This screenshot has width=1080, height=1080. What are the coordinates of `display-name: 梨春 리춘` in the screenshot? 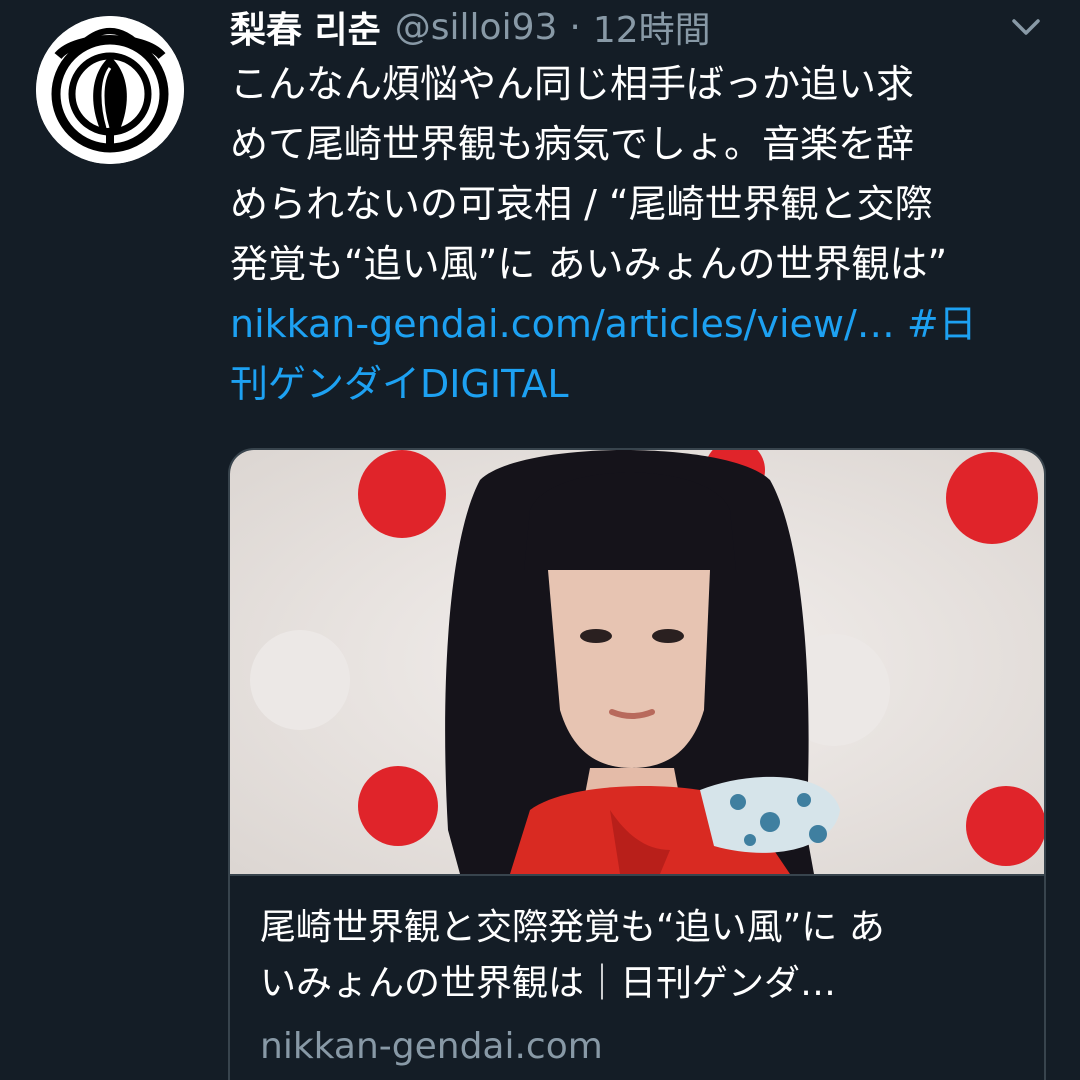 It's located at (305, 27).